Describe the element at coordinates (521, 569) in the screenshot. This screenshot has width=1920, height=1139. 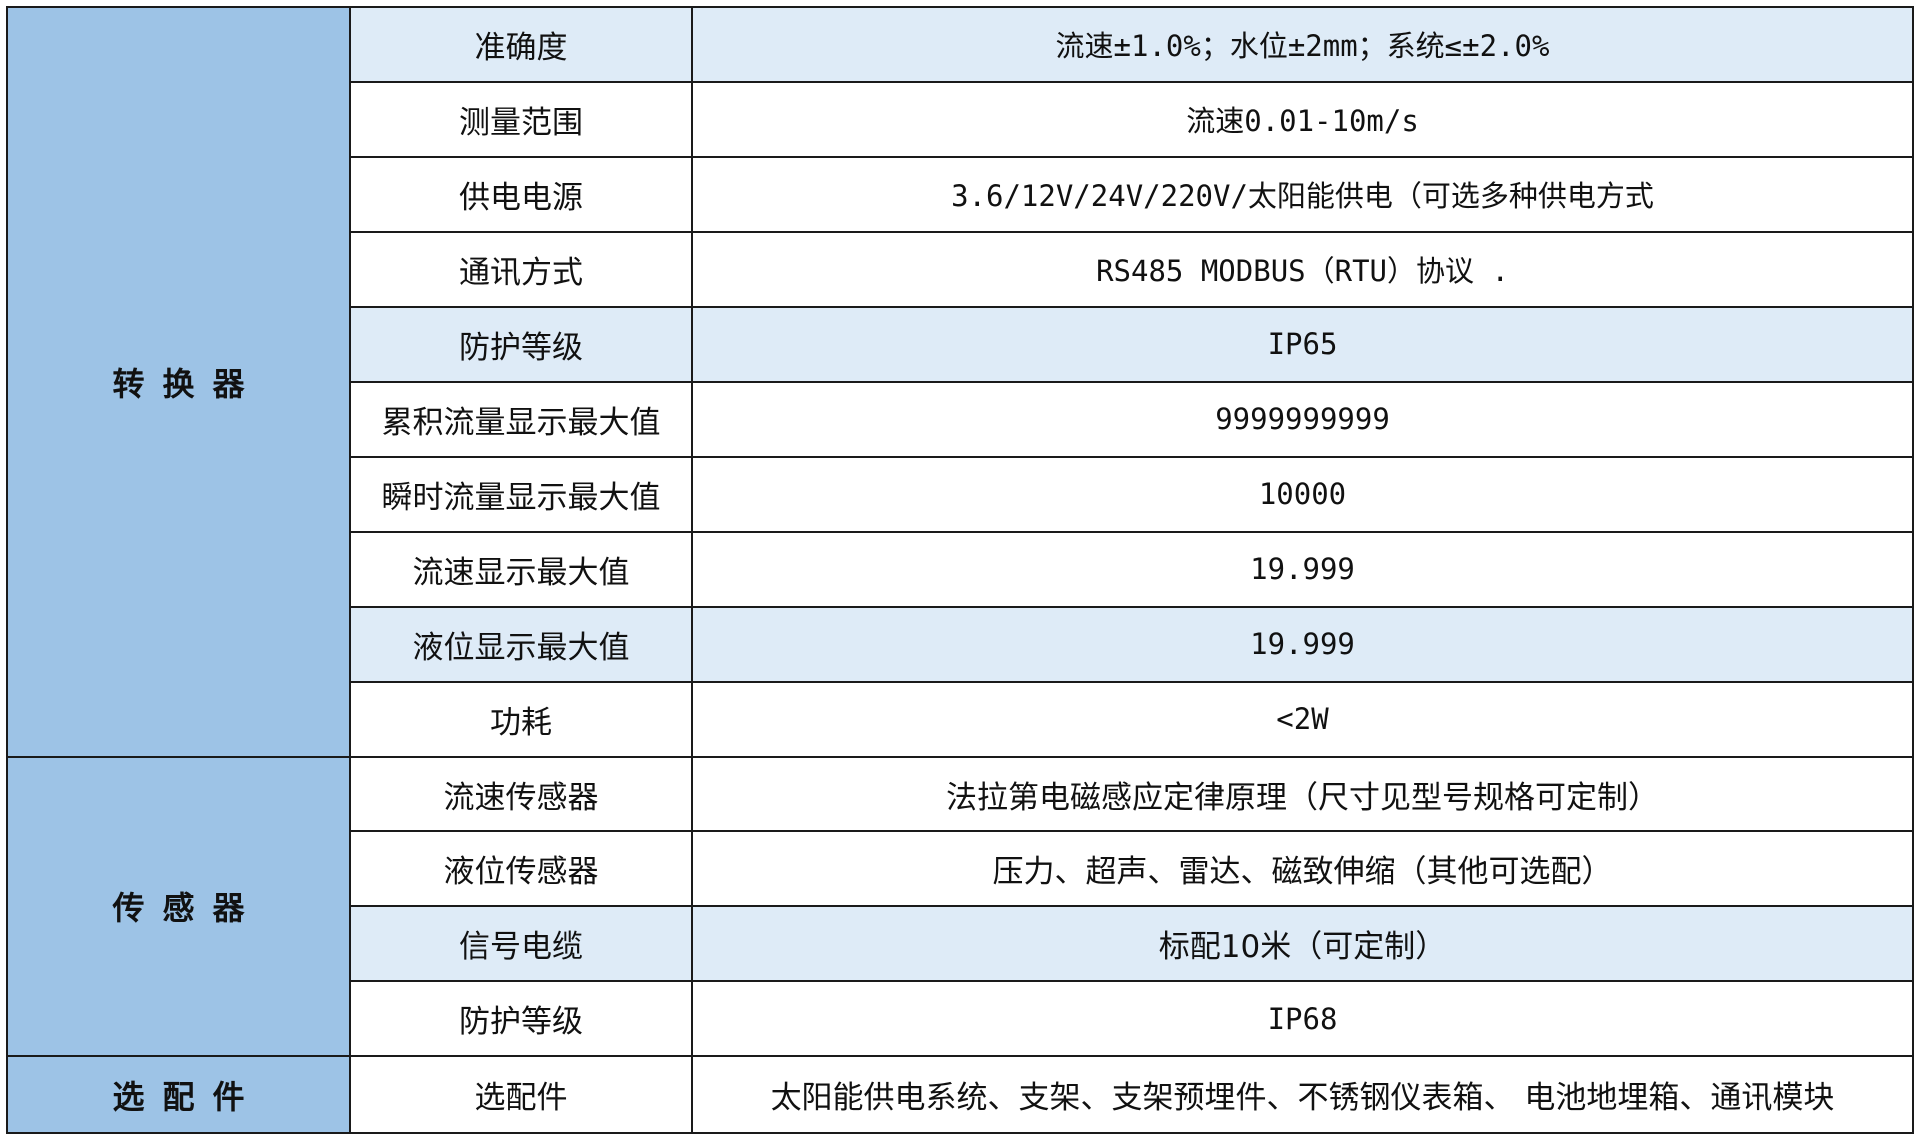
I see `param-label: 流速显示最大值` at that location.